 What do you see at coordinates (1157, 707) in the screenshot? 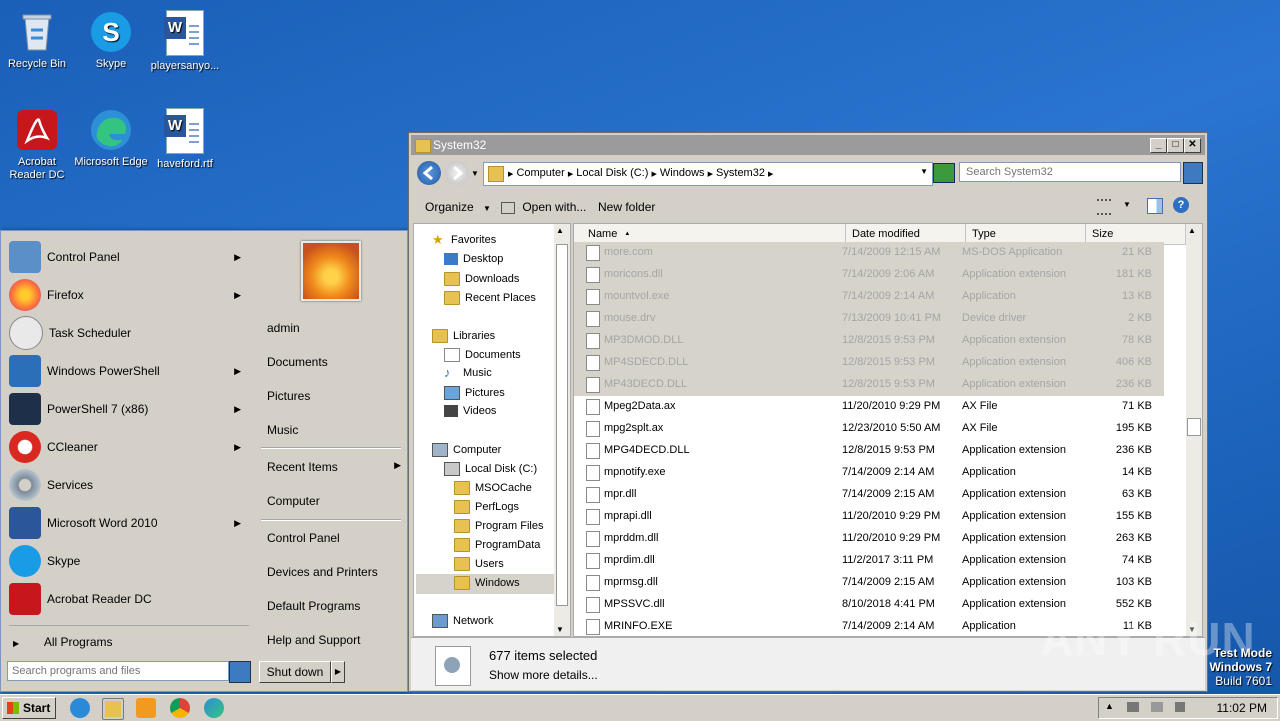
I see `flag-tray-icon` at bounding box center [1157, 707].